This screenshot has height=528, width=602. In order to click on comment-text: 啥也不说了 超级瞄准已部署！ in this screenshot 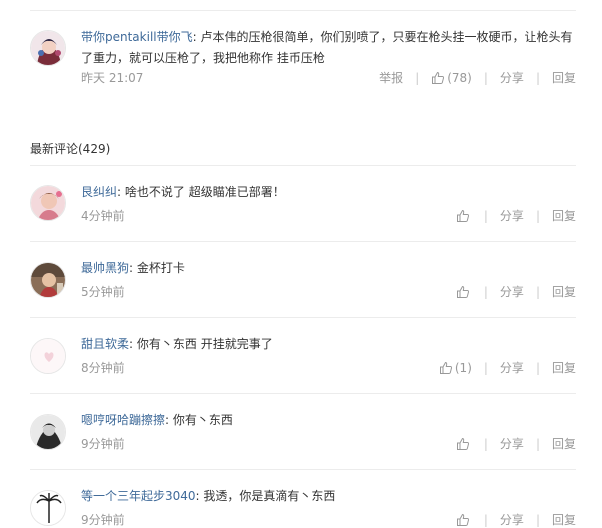, I will do `click(204, 192)`.